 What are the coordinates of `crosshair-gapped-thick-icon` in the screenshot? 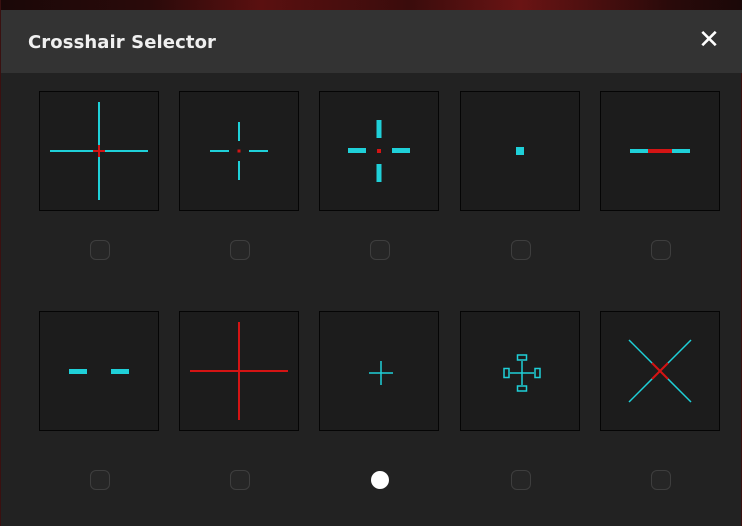 It's located at (379, 151).